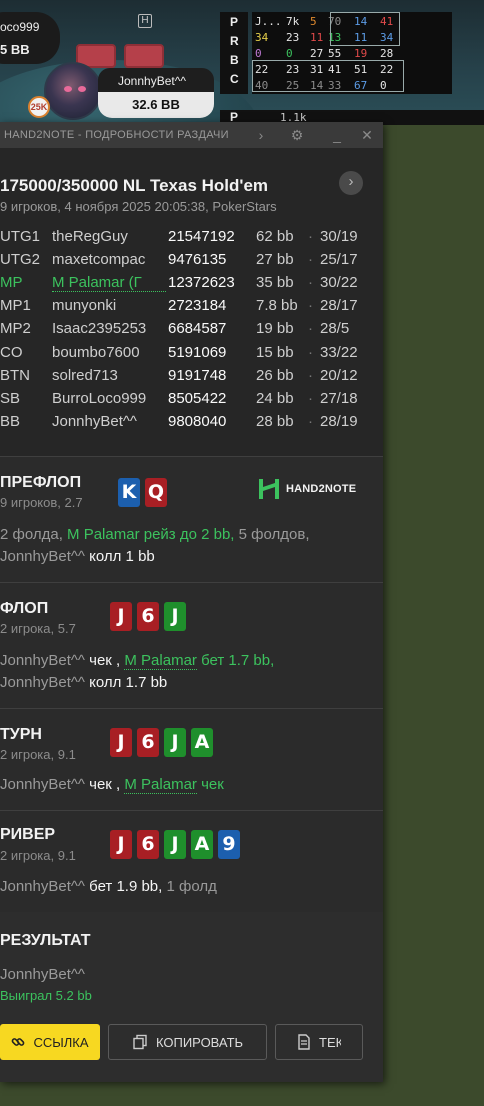  What do you see at coordinates (116, 135) in the screenshot?
I see `window-title: HAND2NOTE - ПОДРОБНОСТИ РАЗДАЧИ` at bounding box center [116, 135].